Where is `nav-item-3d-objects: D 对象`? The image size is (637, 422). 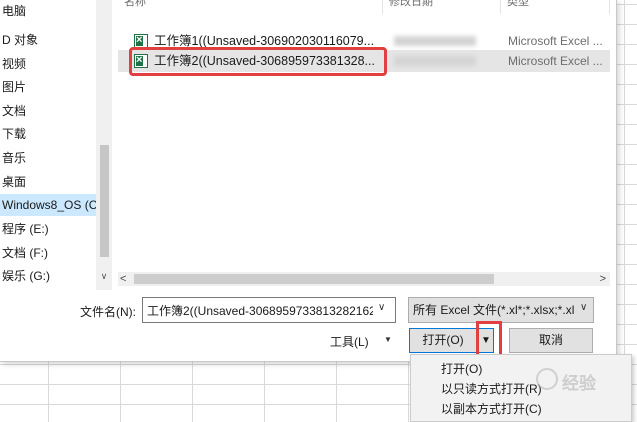 nav-item-3d-objects: D 对象 is located at coordinates (20, 40).